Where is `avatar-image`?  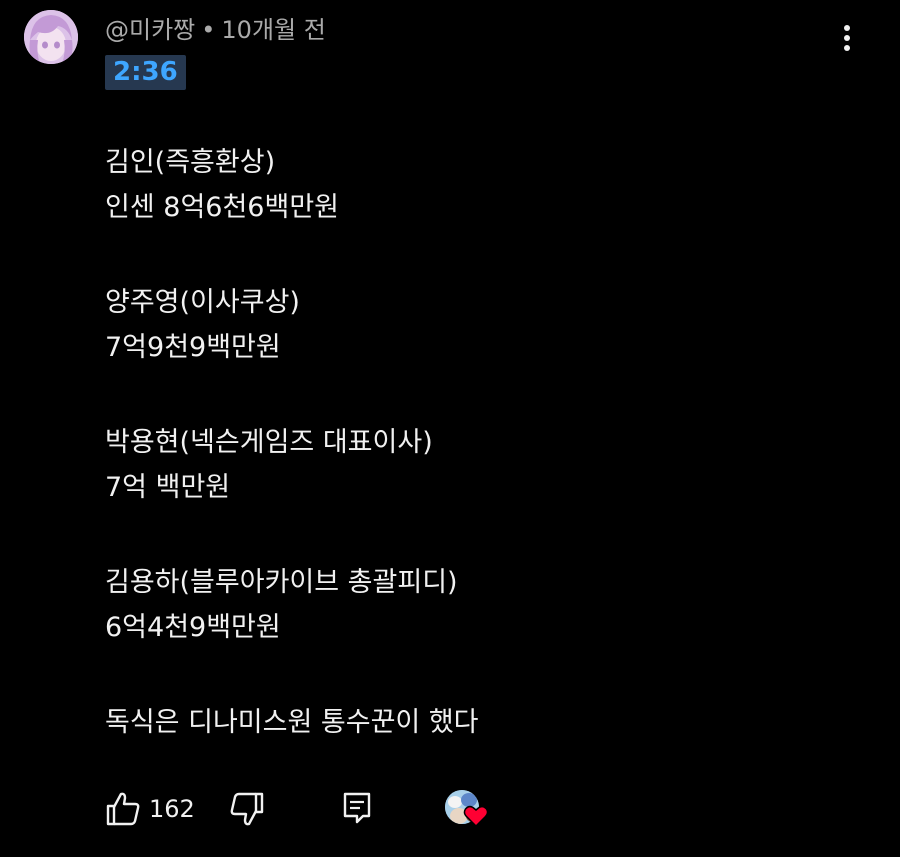 avatar-image is located at coordinates (51, 37).